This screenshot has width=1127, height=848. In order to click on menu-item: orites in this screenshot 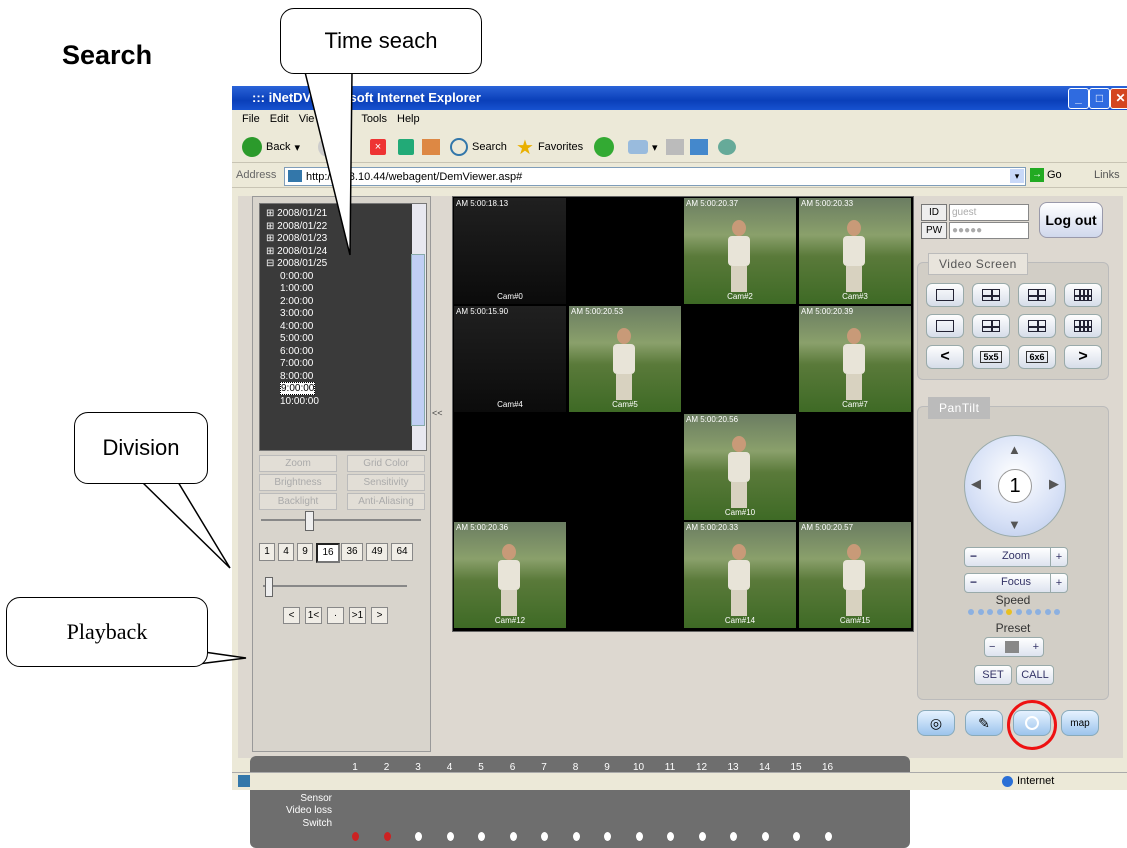, I will do `click(337, 119)`.